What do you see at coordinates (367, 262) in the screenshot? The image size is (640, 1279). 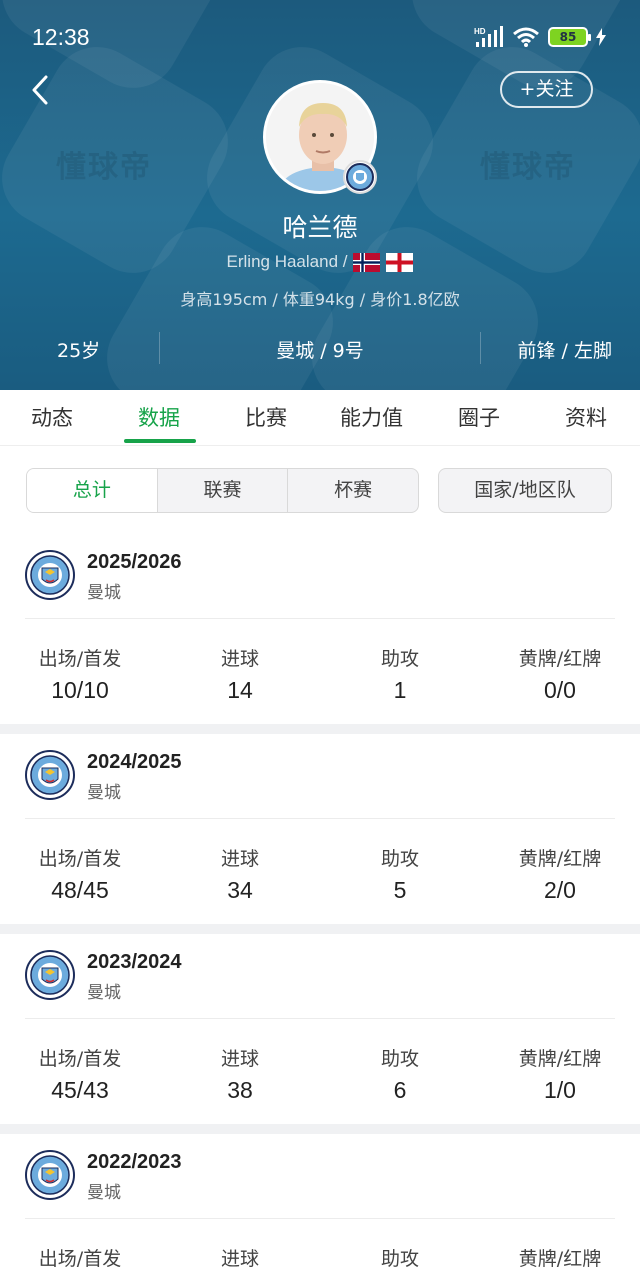 I see `norway-flag-icon` at bounding box center [367, 262].